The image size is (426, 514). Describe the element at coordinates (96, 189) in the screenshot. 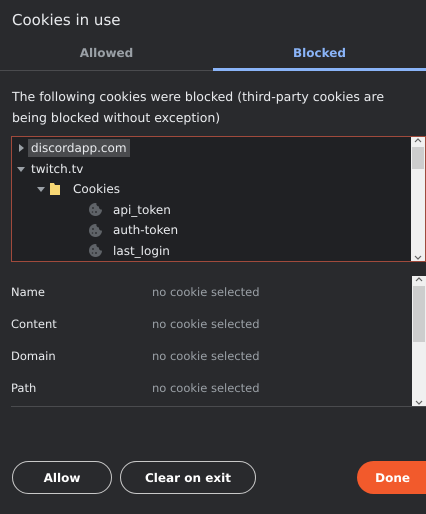

I see `tree-item: Cookies` at that location.